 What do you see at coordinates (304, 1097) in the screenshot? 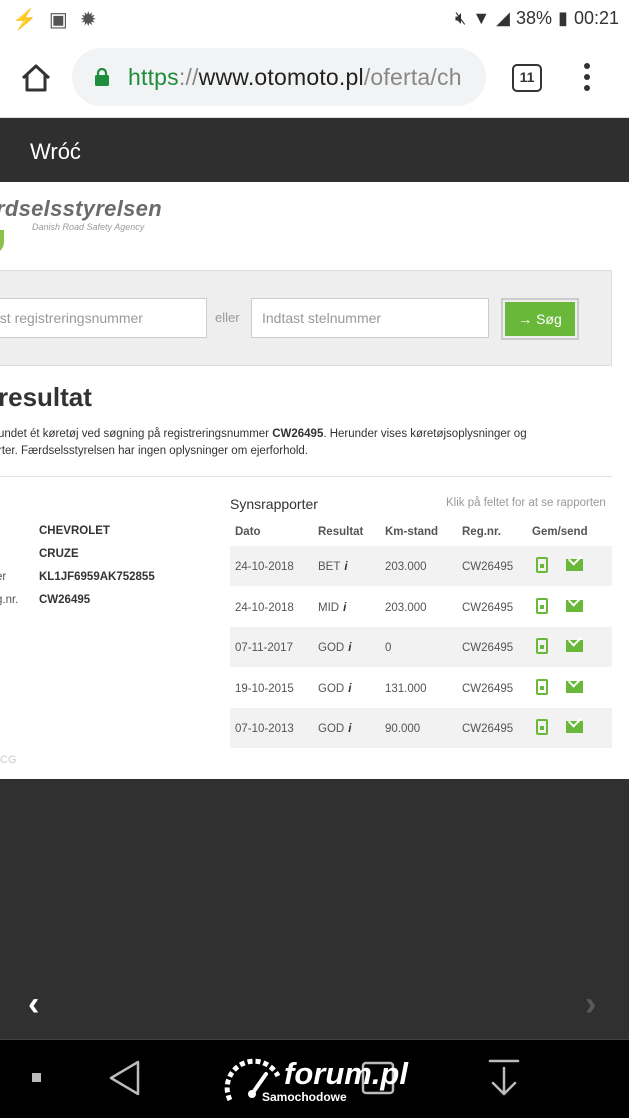
I see `watermark-sub-text: Samochodowe` at bounding box center [304, 1097].